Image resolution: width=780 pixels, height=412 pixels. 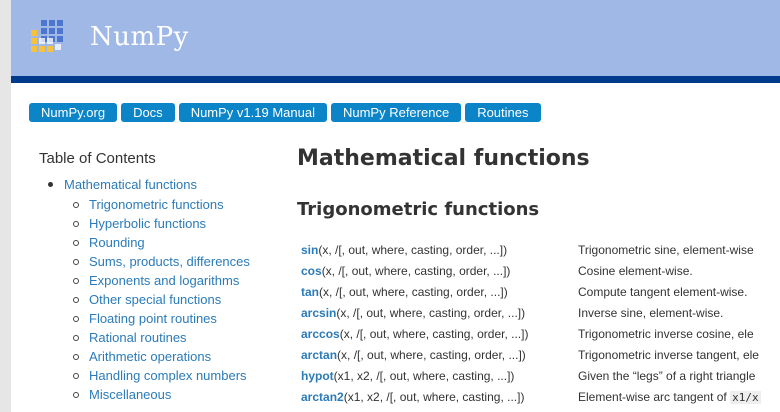 What do you see at coordinates (667, 376) in the screenshot?
I see `function-description: Given the “legs” of a right triangle` at bounding box center [667, 376].